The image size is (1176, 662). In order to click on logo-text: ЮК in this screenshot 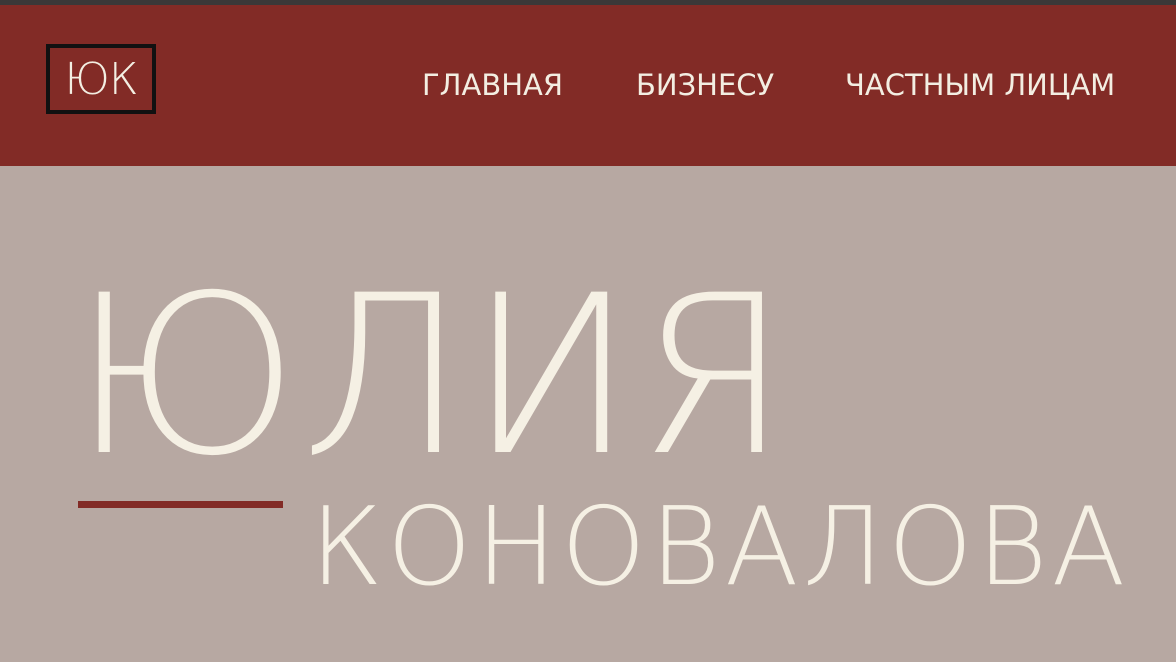, I will do `click(101, 79)`.